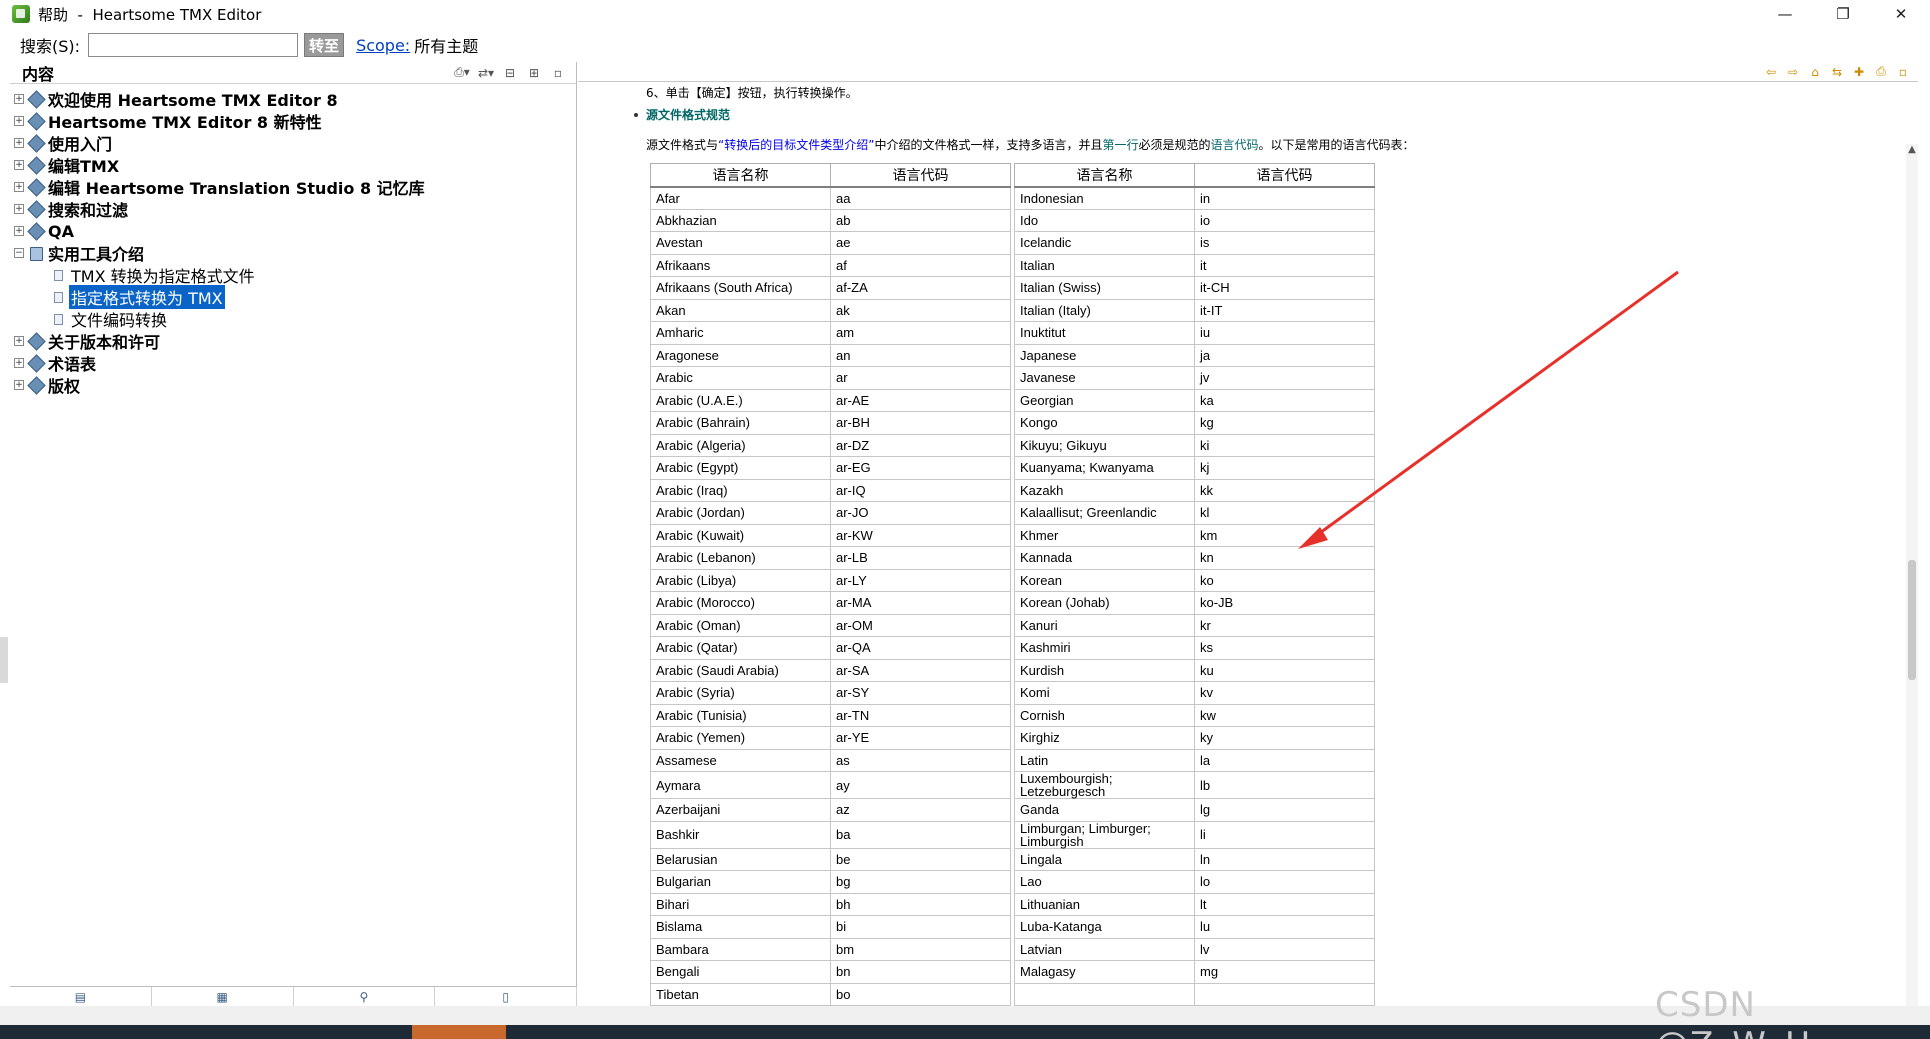 The height and width of the screenshot is (1039, 1930). What do you see at coordinates (1284, 834) in the screenshot?
I see `cell-language-code: li` at bounding box center [1284, 834].